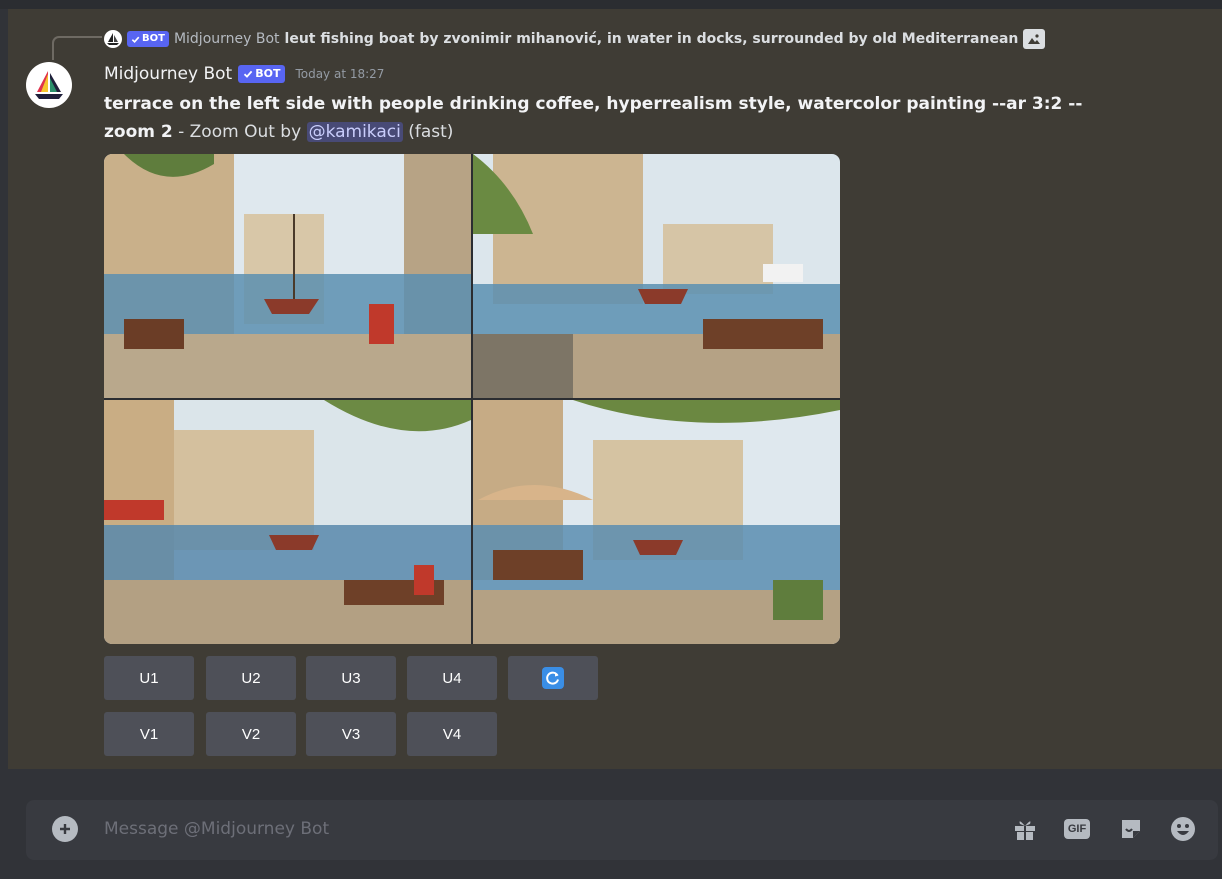 This screenshot has height=879, width=1222. I want to click on variation-4-button: V4, so click(452, 734).